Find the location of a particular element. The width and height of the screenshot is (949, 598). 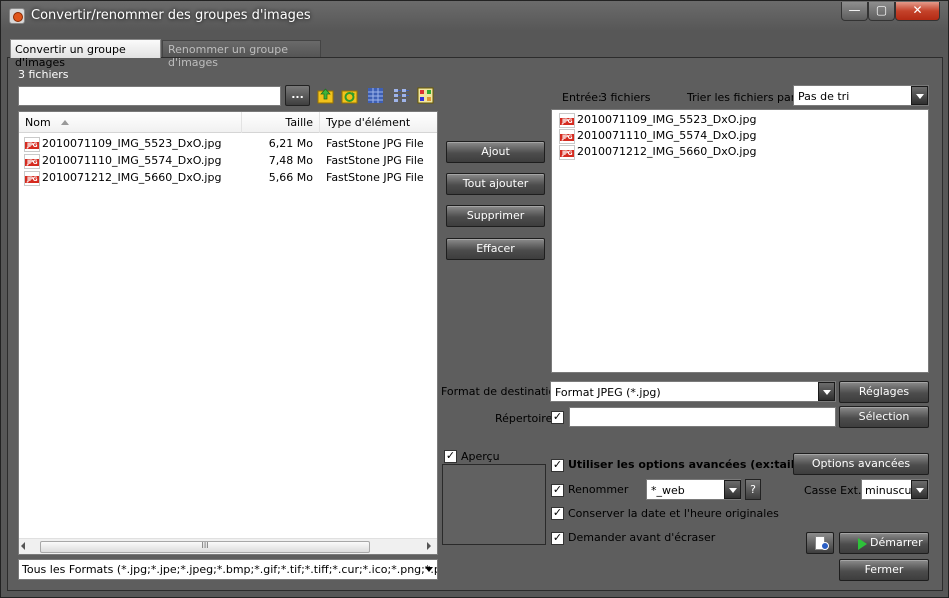

input-file-count: 3 fichiers is located at coordinates (625, 97).